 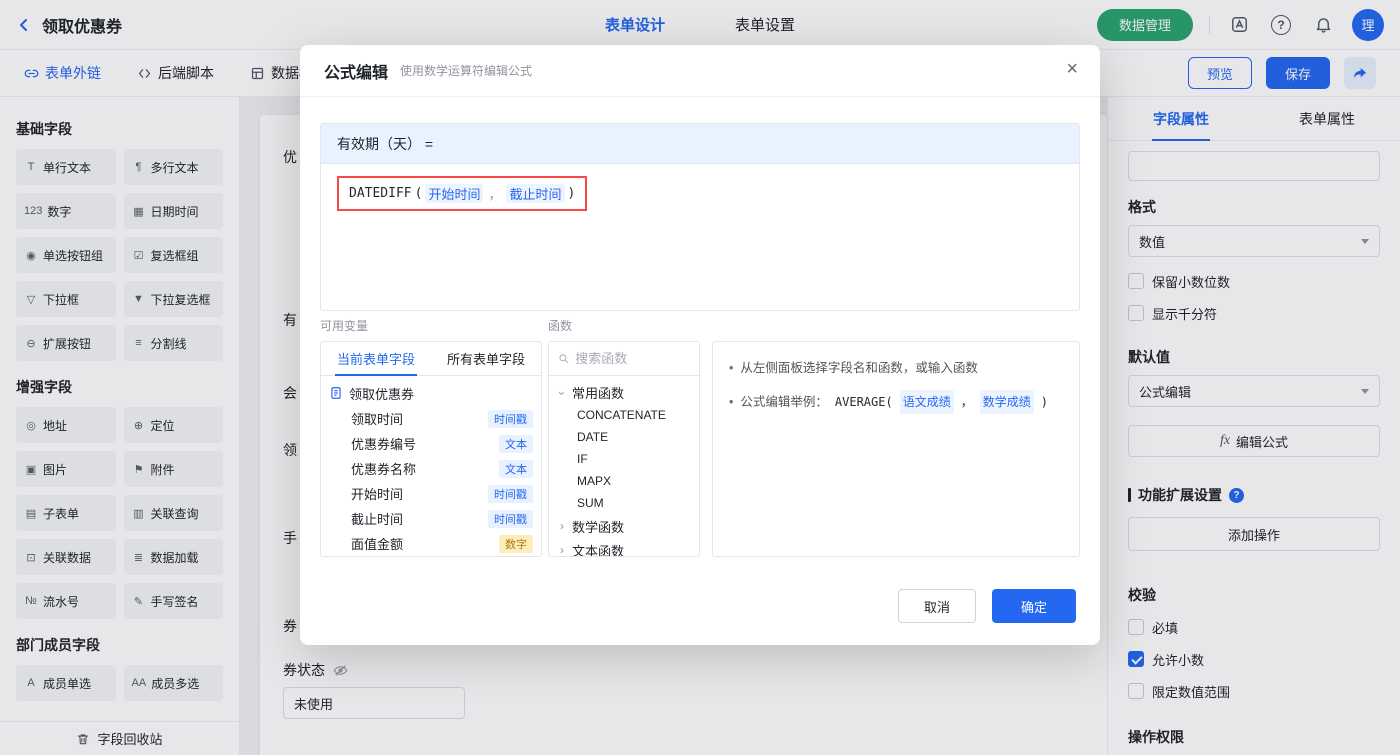 I want to click on variable-name: 开始时间, so click(x=377, y=494).